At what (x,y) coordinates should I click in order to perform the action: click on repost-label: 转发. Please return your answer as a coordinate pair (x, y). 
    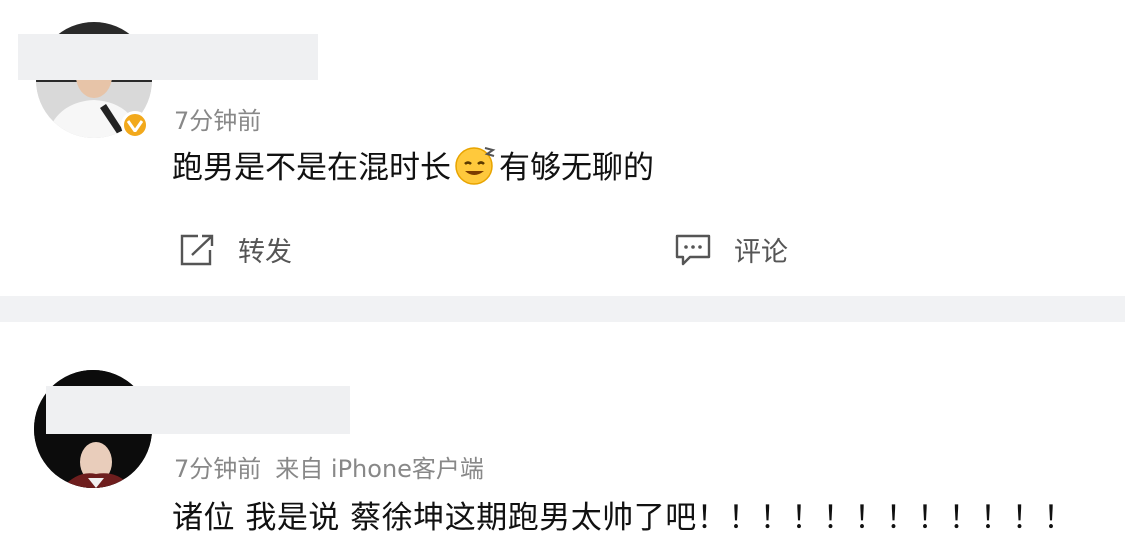
    Looking at the image, I should click on (265, 252).